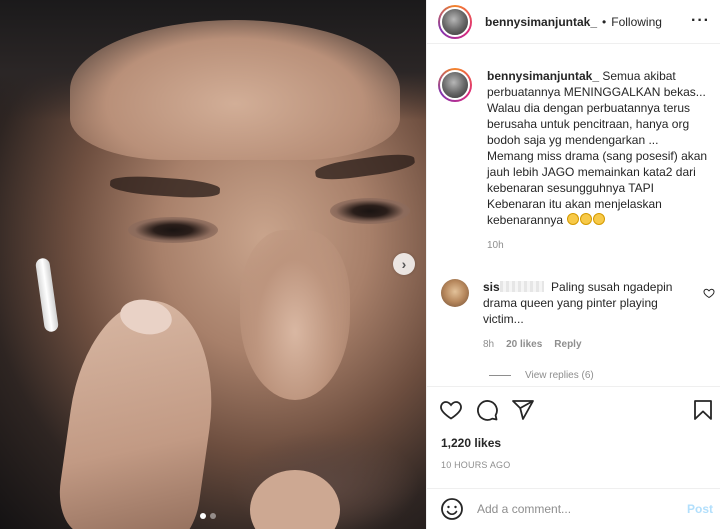 This screenshot has width=720, height=529. Describe the element at coordinates (491, 287) in the screenshot. I see `commenter-username: sis` at that location.